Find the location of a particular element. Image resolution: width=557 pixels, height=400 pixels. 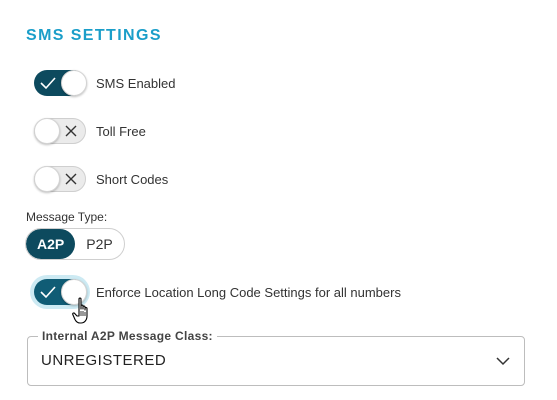

sms-enabled-row: SMS Enabled is located at coordinates (105, 83).